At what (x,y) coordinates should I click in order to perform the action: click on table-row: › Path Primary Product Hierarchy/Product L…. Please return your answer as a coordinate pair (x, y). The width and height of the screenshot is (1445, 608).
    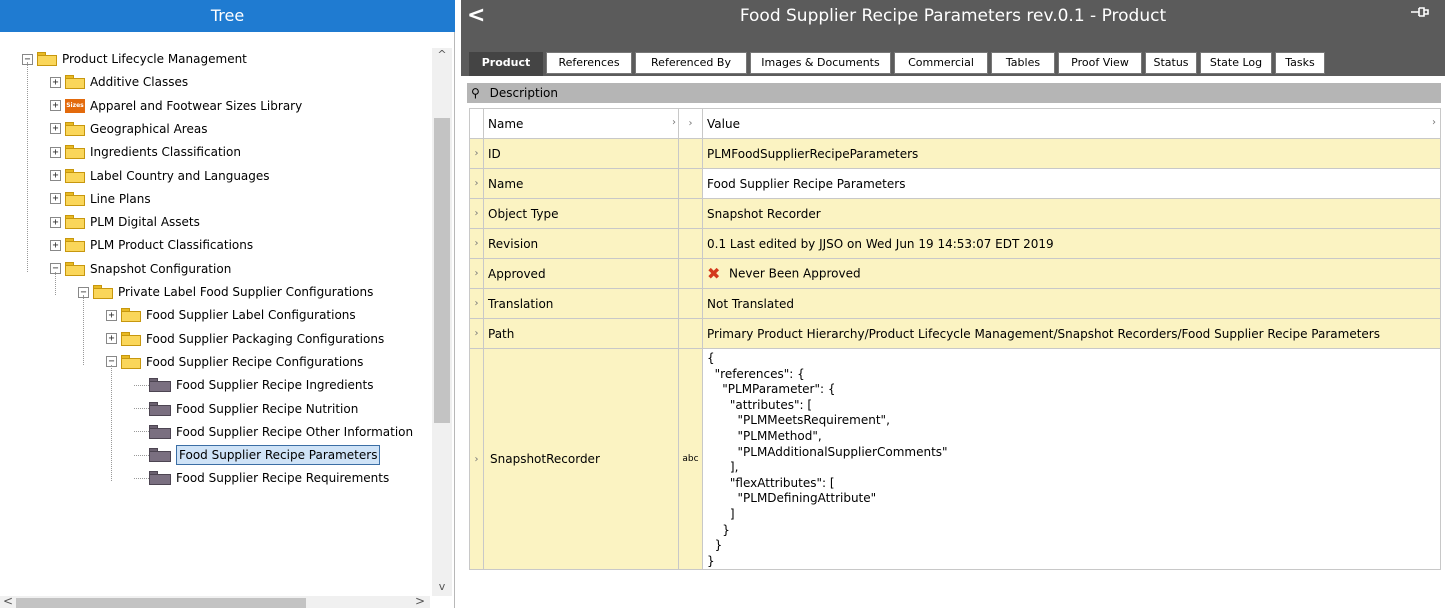
    Looking at the image, I should click on (955, 333).